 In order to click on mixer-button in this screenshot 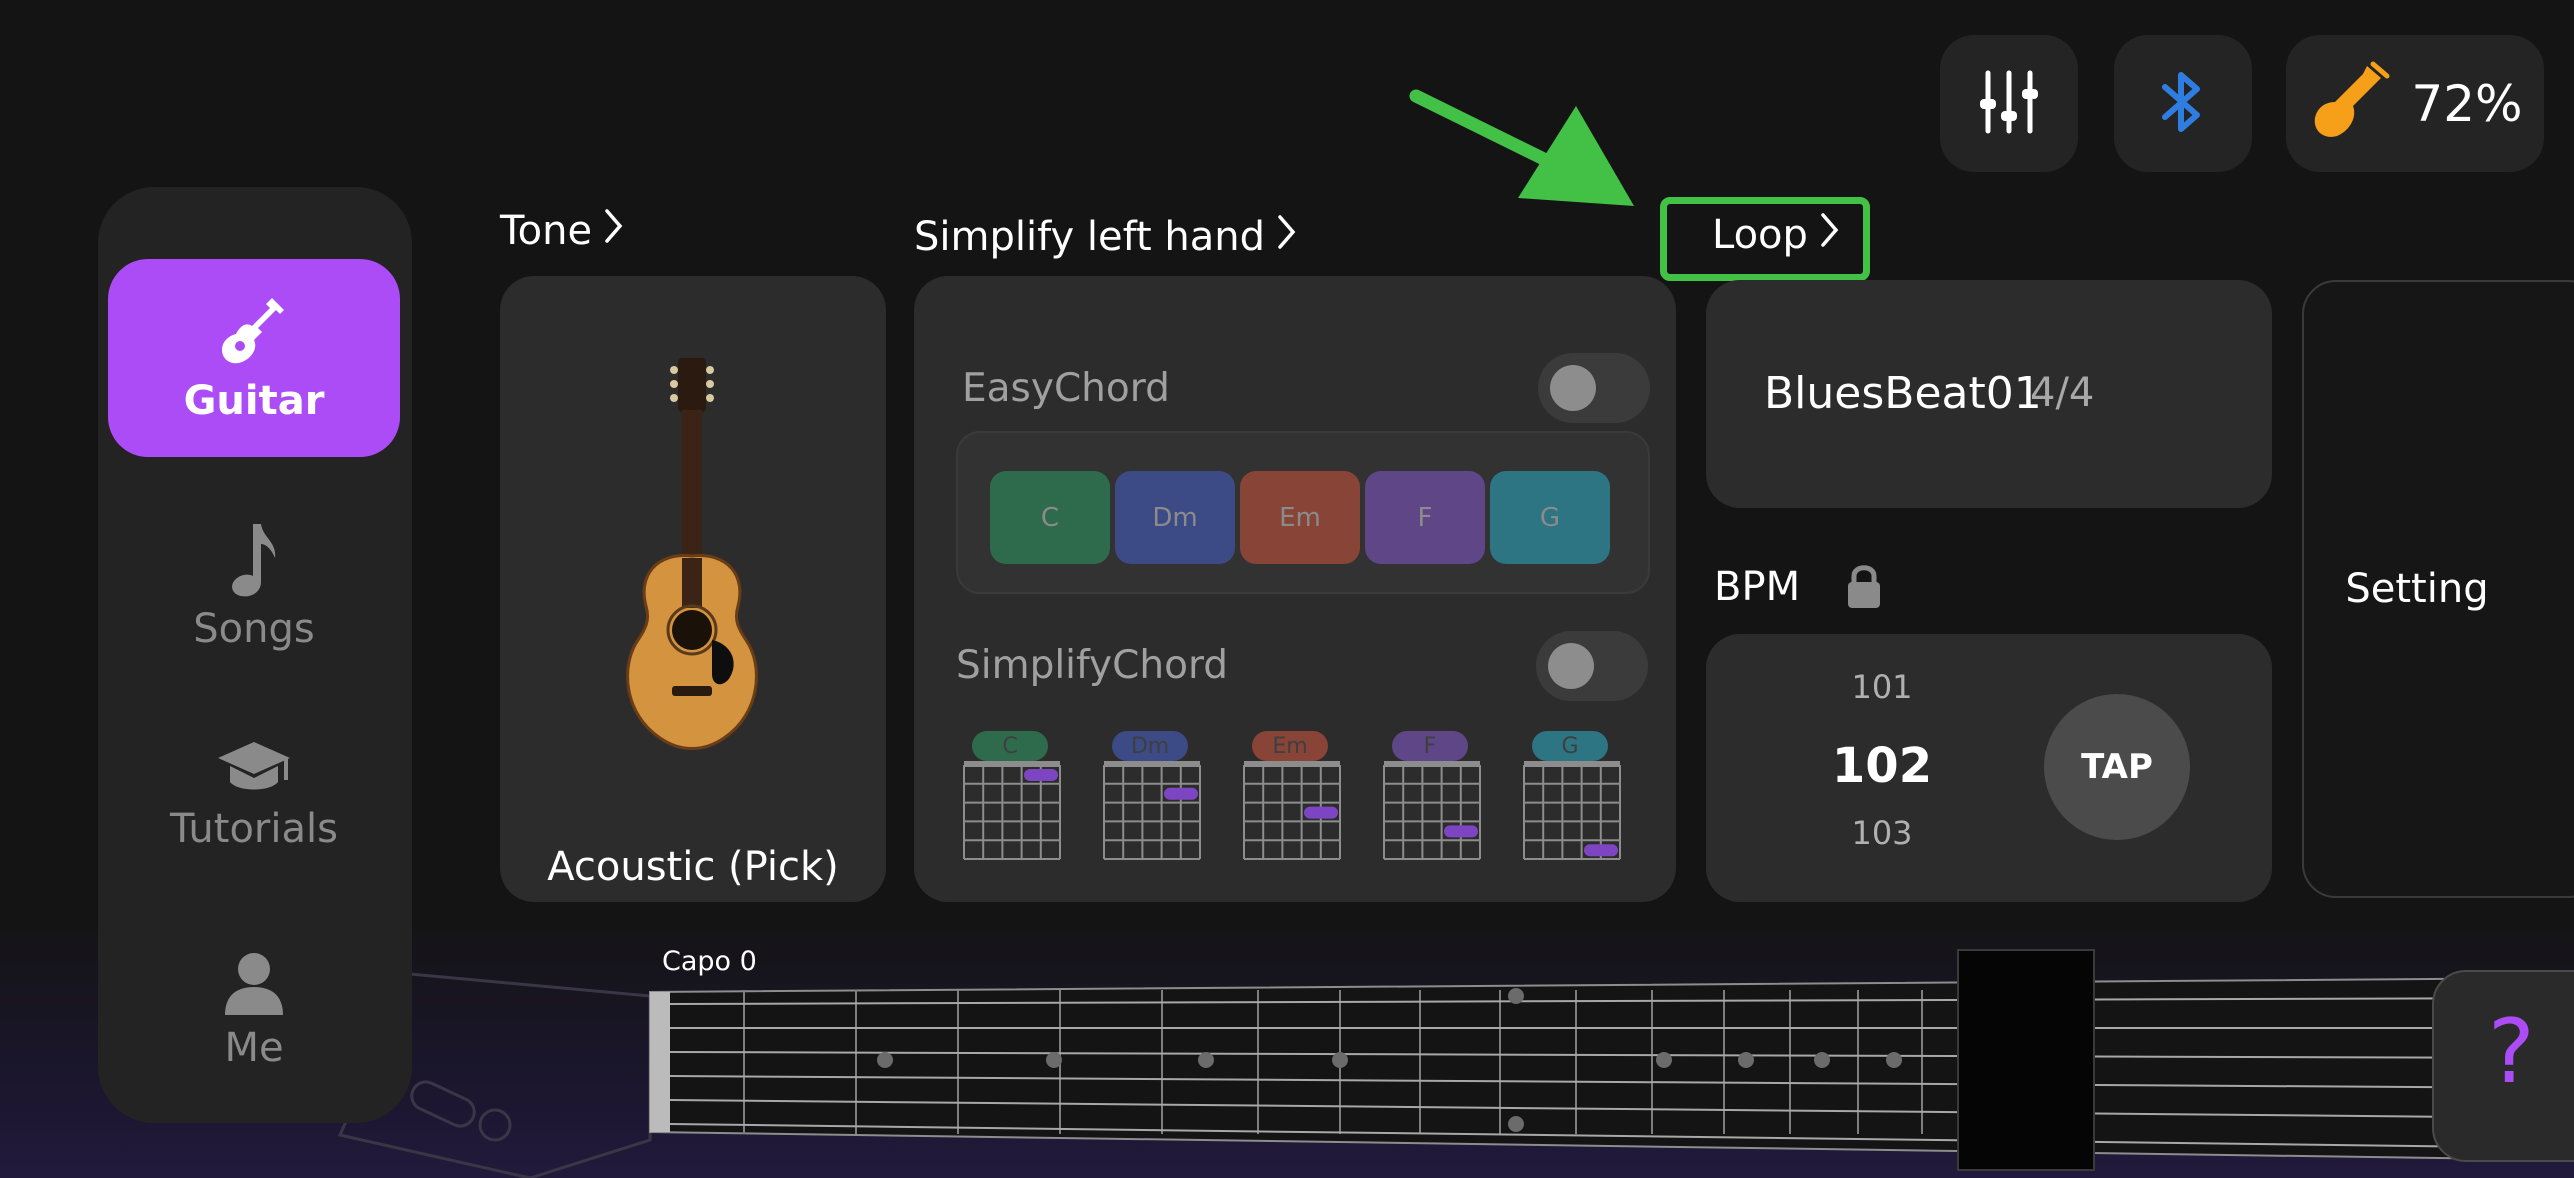, I will do `click(2009, 103)`.